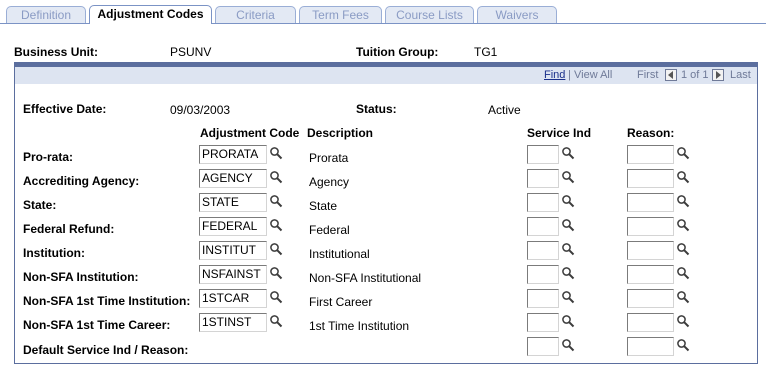 The image size is (766, 367). Describe the element at coordinates (339, 254) in the screenshot. I see `adjustment-description: Institutional` at that location.